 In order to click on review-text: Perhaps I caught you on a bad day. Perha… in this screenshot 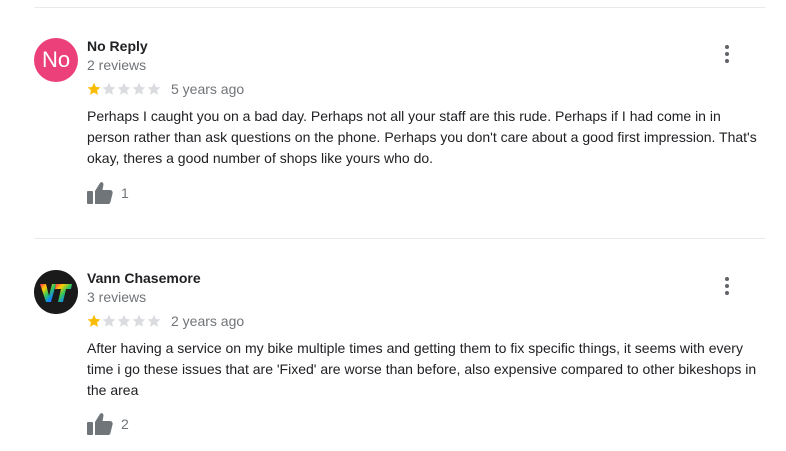, I will do `click(422, 137)`.